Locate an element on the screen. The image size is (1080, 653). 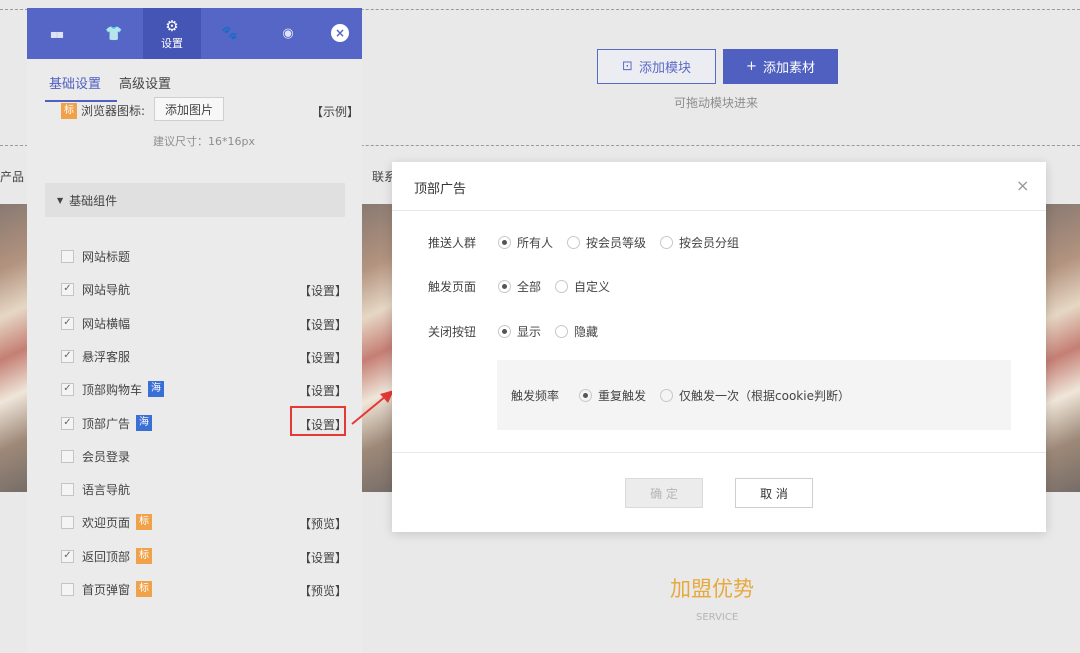
push-audience-options: 所有人 按会员等级 按会员分组 is located at coordinates (625, 242).